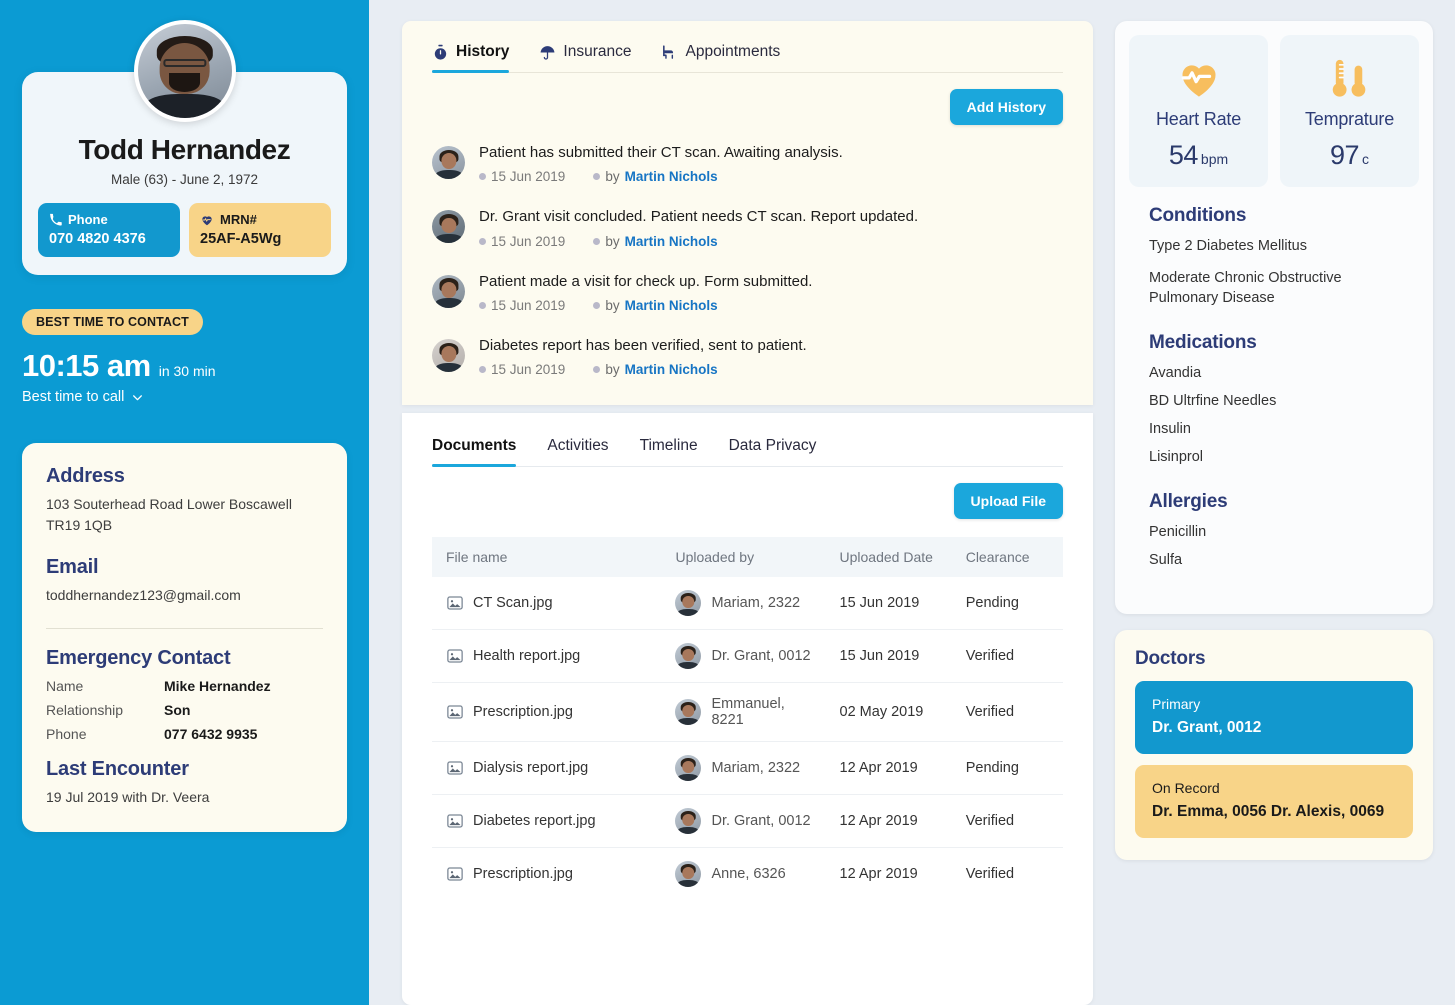  Describe the element at coordinates (534, 821) in the screenshot. I see `file-name-text: Diabetes report.jpg` at that location.